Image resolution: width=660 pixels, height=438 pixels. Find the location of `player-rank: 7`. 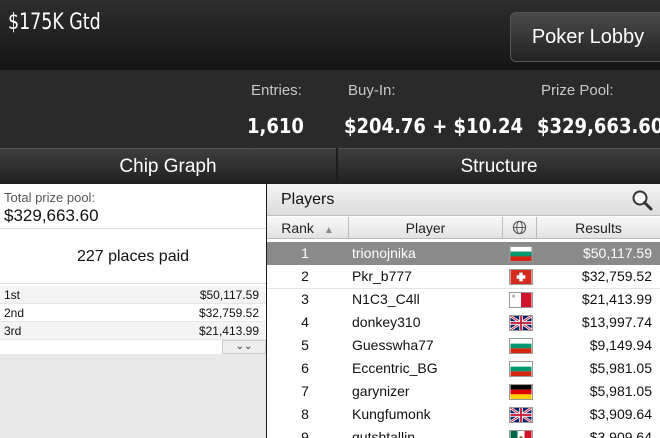

player-rank: 7 is located at coordinates (305, 391).